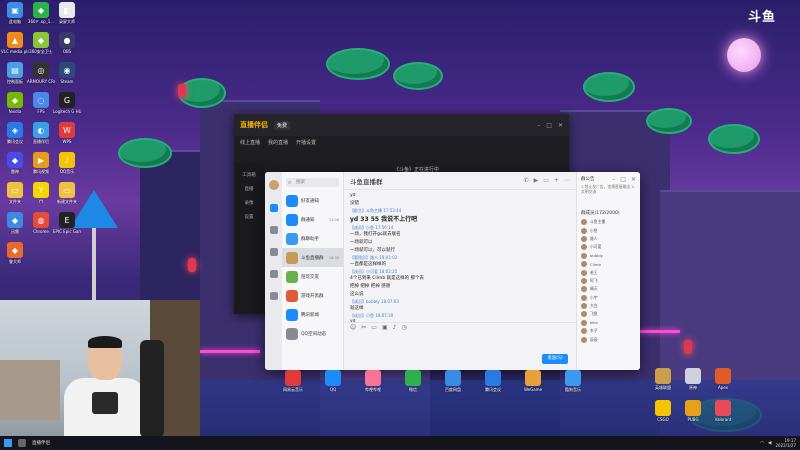  I want to click on mic-icon: ♪, so click(395, 327).